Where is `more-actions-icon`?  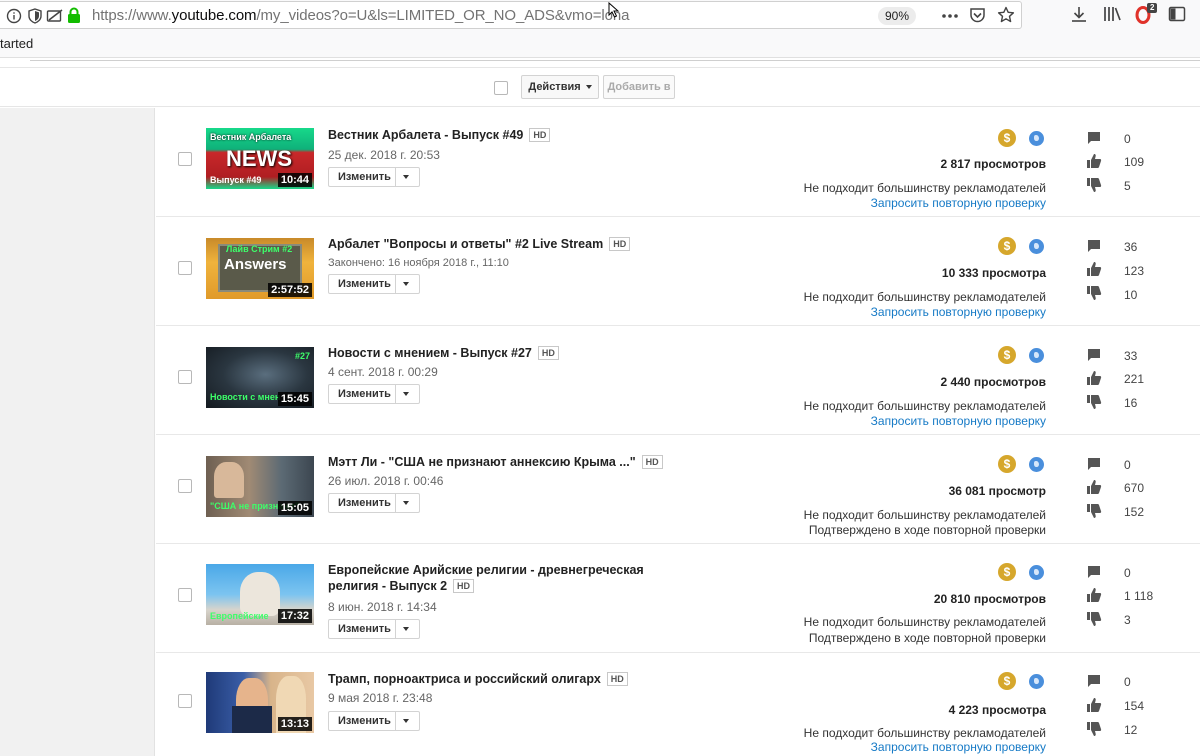
more-actions-icon is located at coordinates (950, 16).